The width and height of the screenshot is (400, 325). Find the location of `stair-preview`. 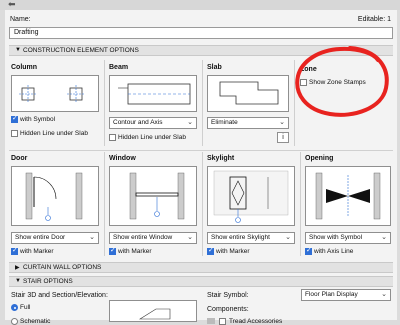

stair-preview is located at coordinates (153, 311).